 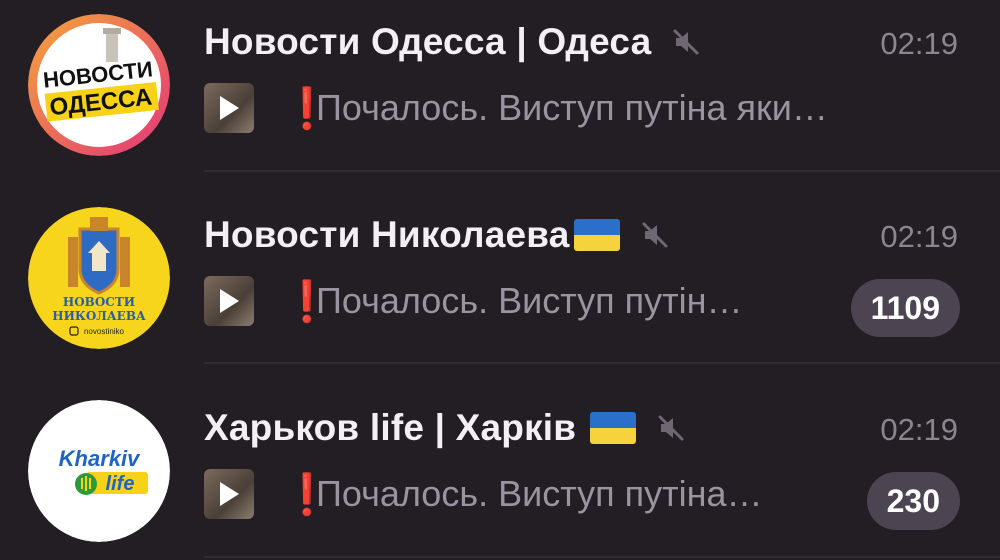 What do you see at coordinates (387, 234) in the screenshot?
I see `chat-title: Новости Николаева` at bounding box center [387, 234].